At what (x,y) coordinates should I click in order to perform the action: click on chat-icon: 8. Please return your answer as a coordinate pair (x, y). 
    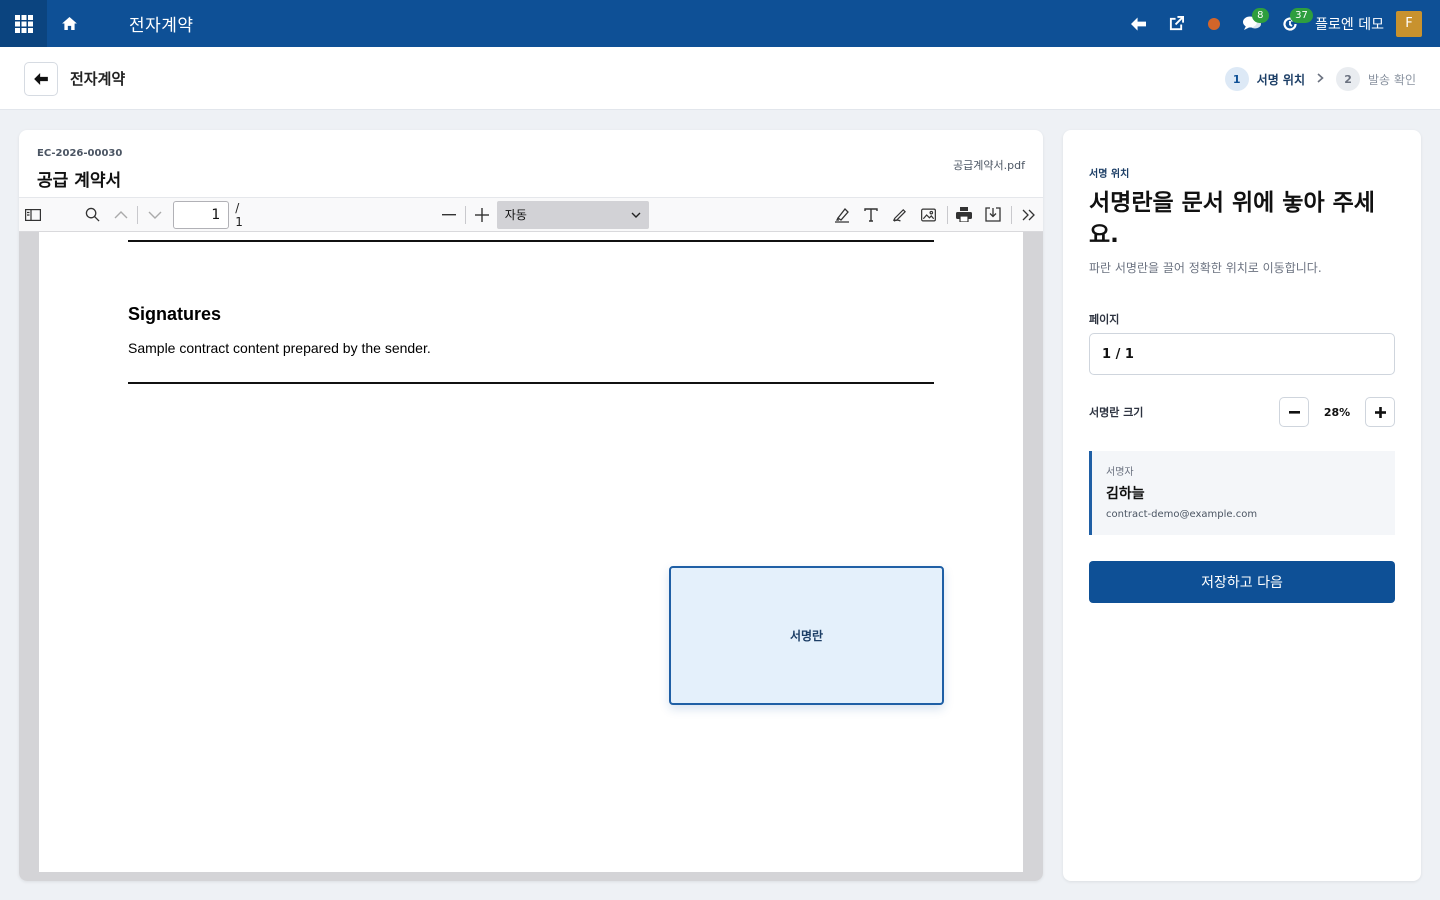
    Looking at the image, I should click on (1252, 23).